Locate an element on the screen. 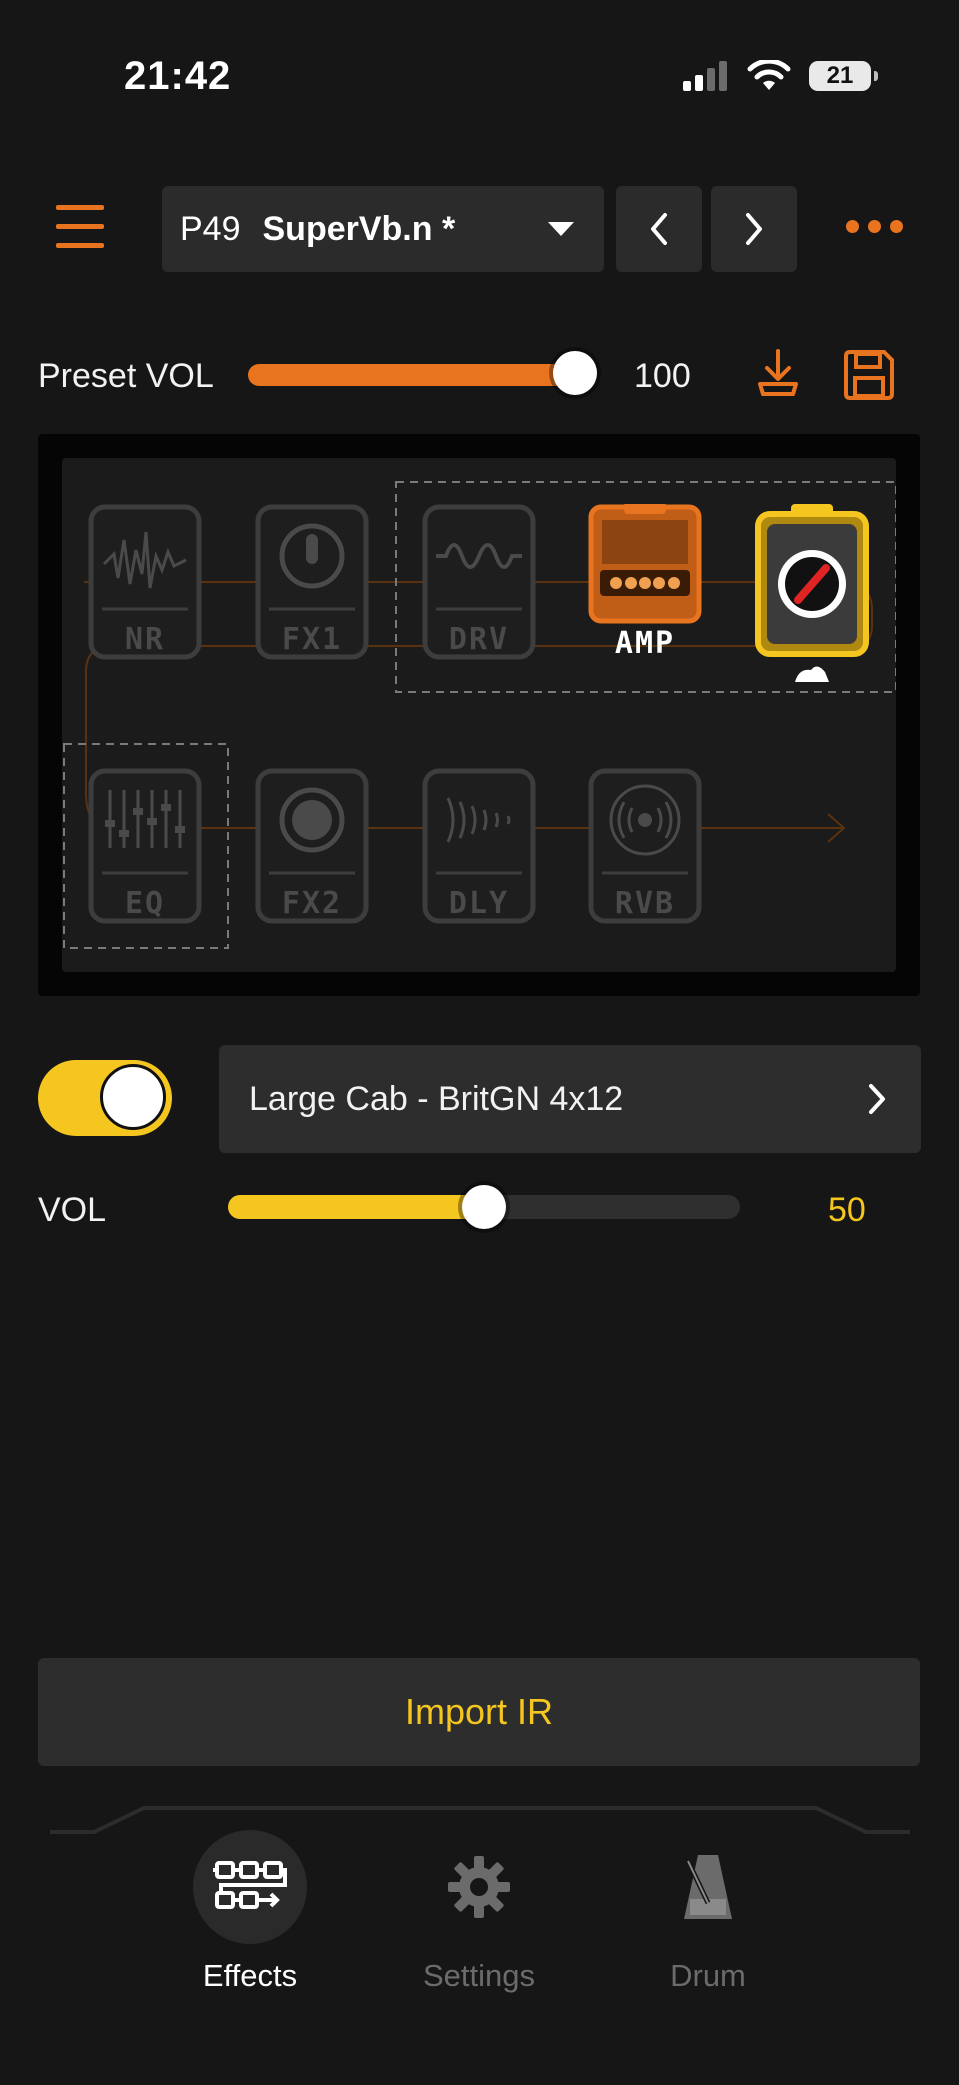 The image size is (959, 2085). chain-block-rvb: RVB is located at coordinates (645, 849).